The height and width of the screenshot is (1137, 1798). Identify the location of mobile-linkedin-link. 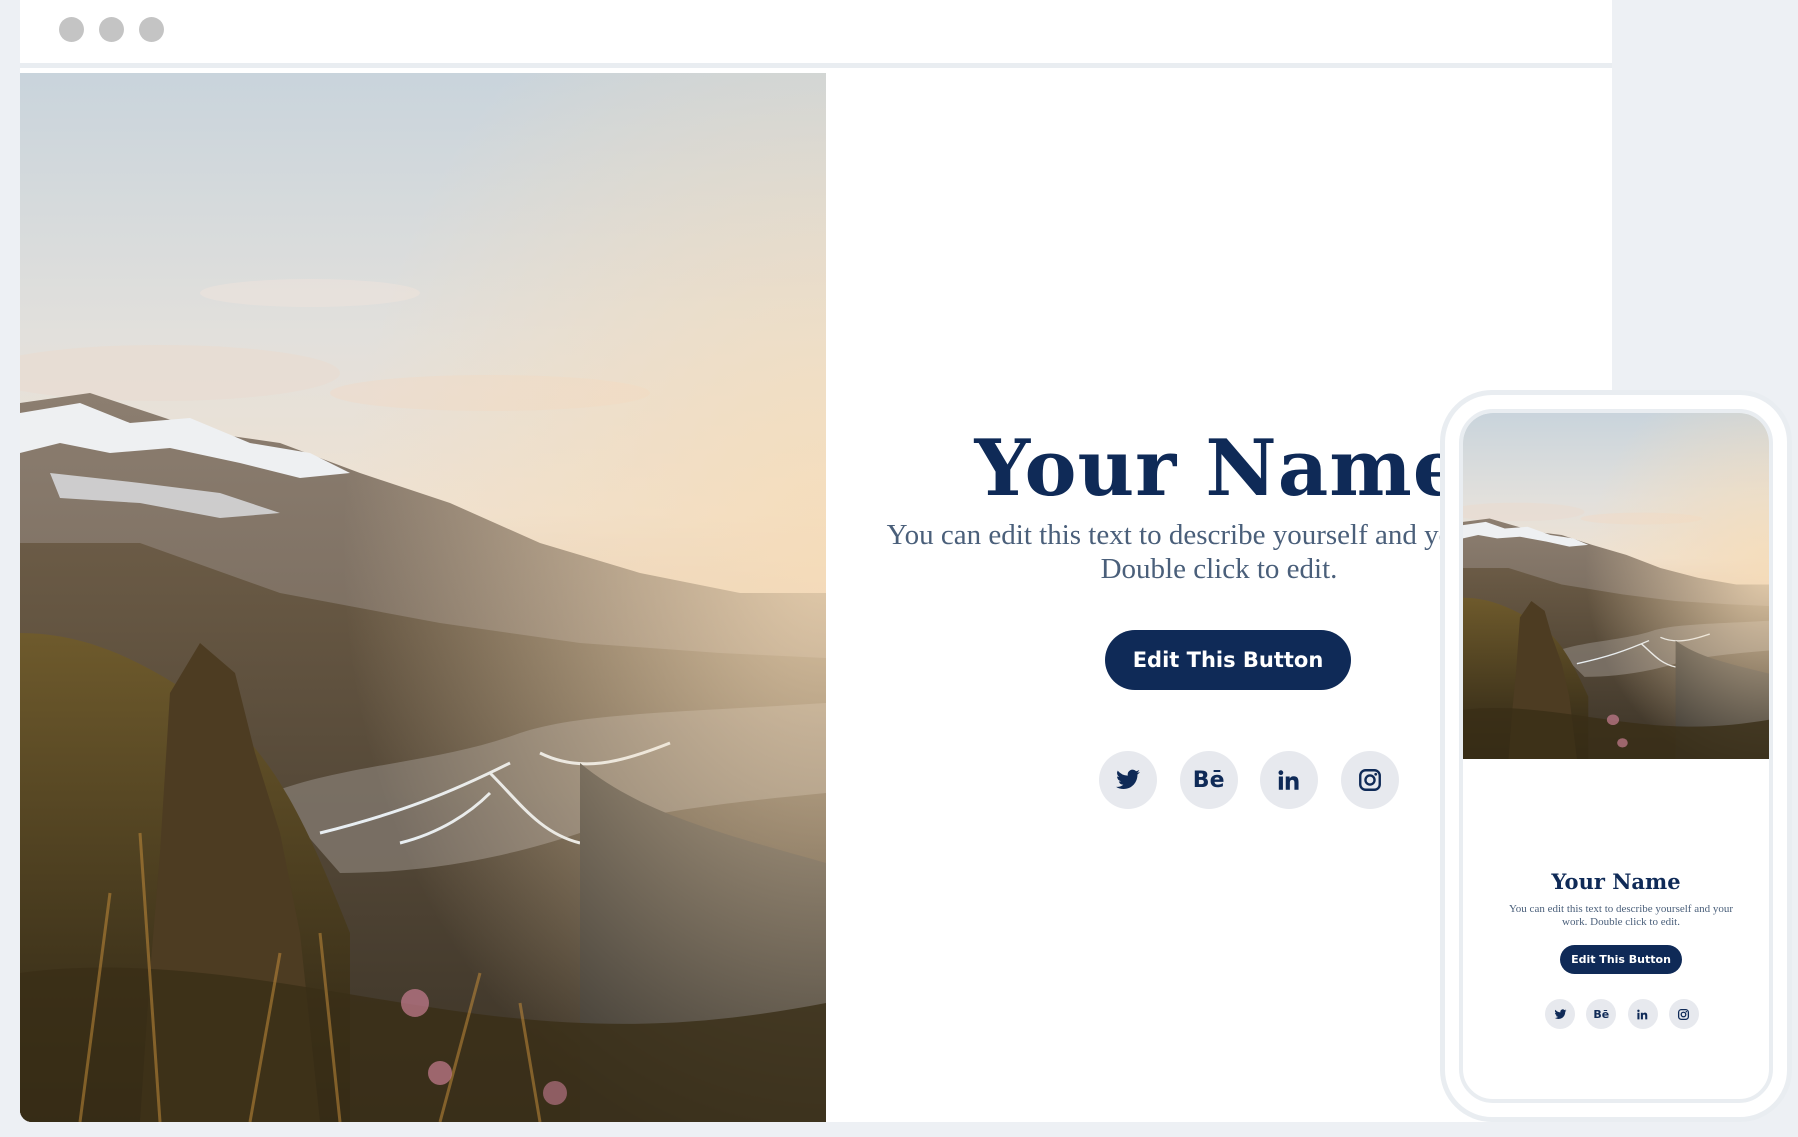
(1642, 1014).